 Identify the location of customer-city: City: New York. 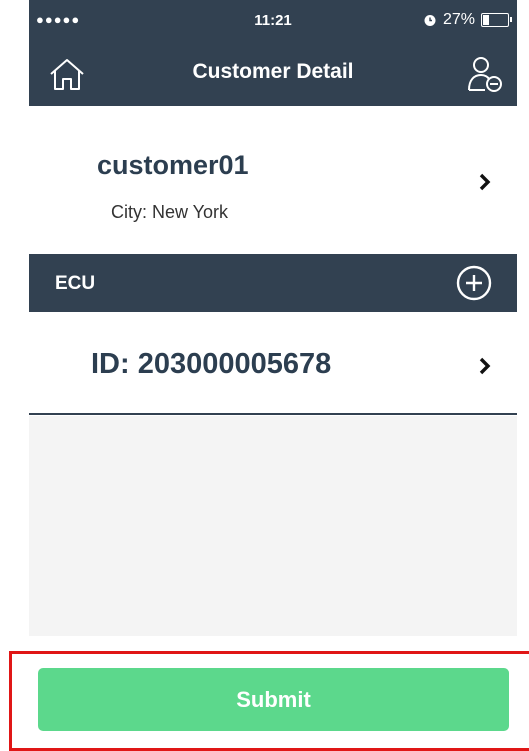
(170, 212).